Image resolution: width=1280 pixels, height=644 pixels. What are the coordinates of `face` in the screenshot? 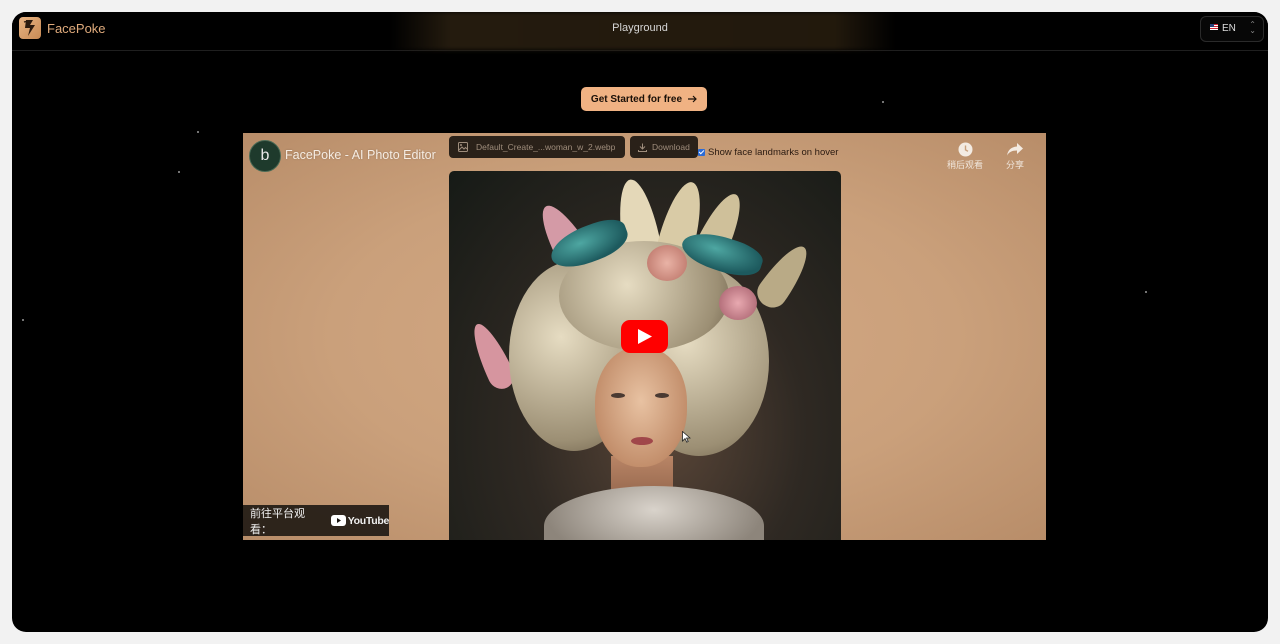 It's located at (641, 407).